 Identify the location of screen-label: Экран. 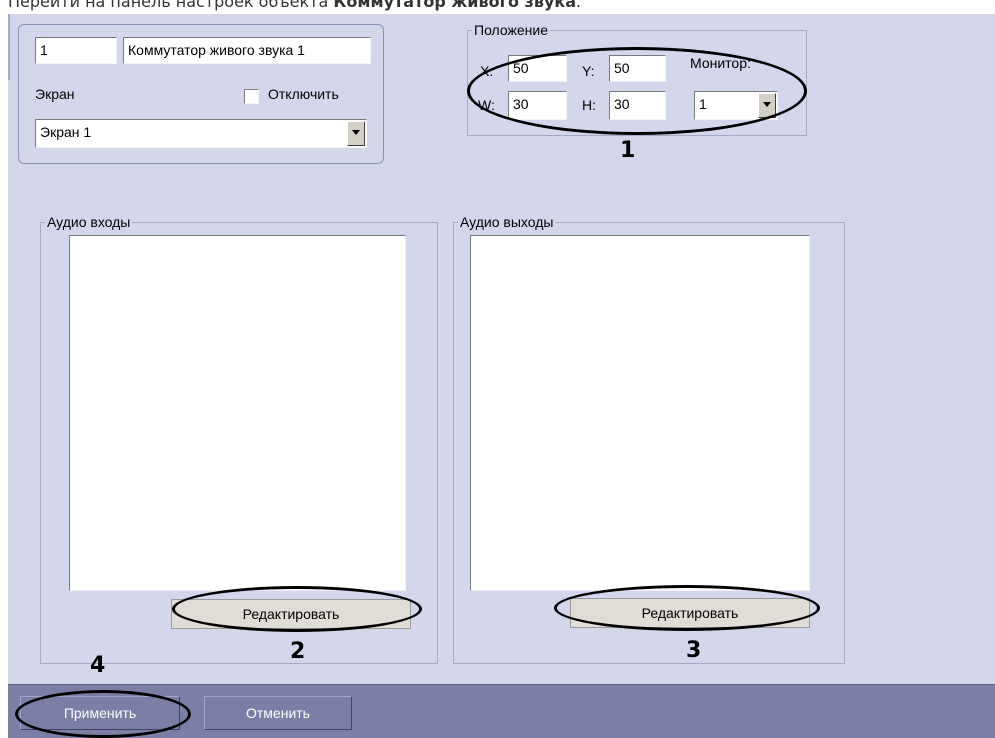
(55, 94).